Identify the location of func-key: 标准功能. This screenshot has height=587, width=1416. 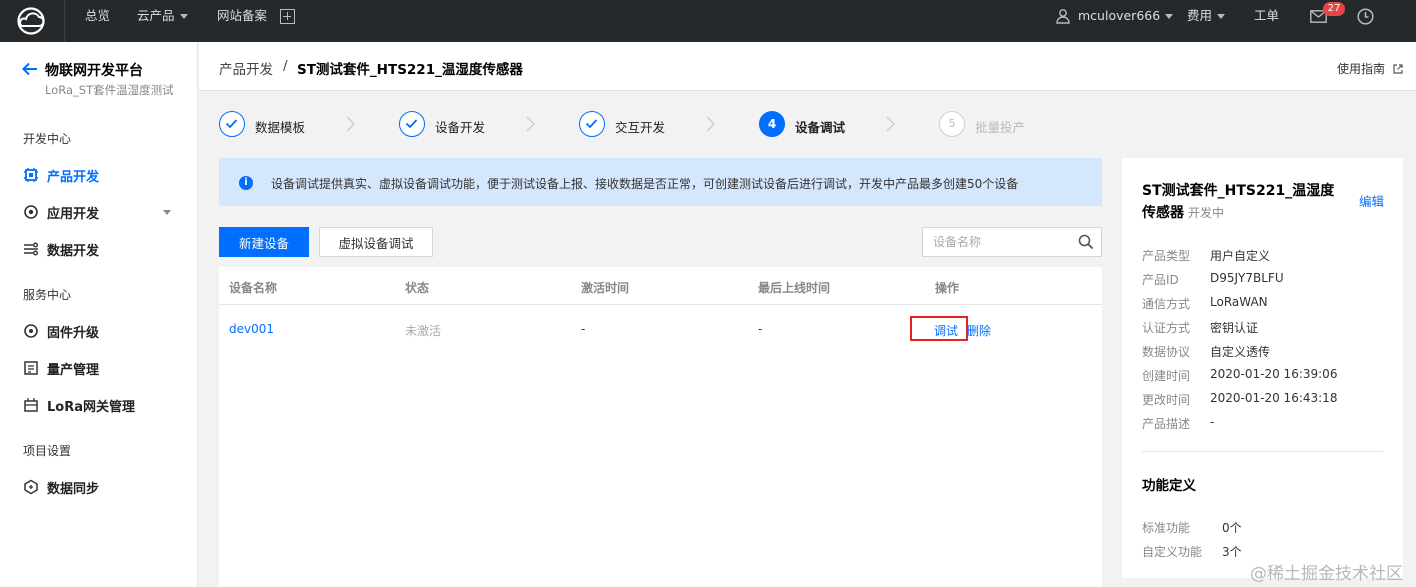
(1166, 528).